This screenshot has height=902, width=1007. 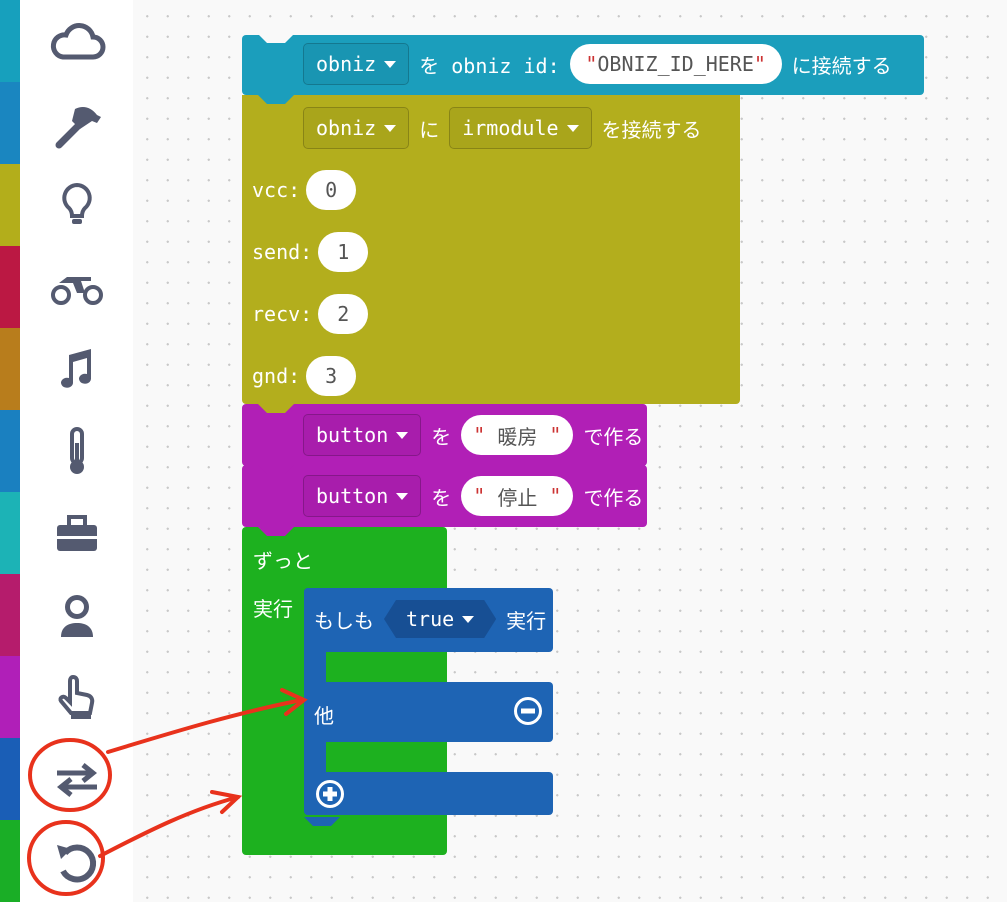 I want to click on red-annotations, so click(x=167, y=792).